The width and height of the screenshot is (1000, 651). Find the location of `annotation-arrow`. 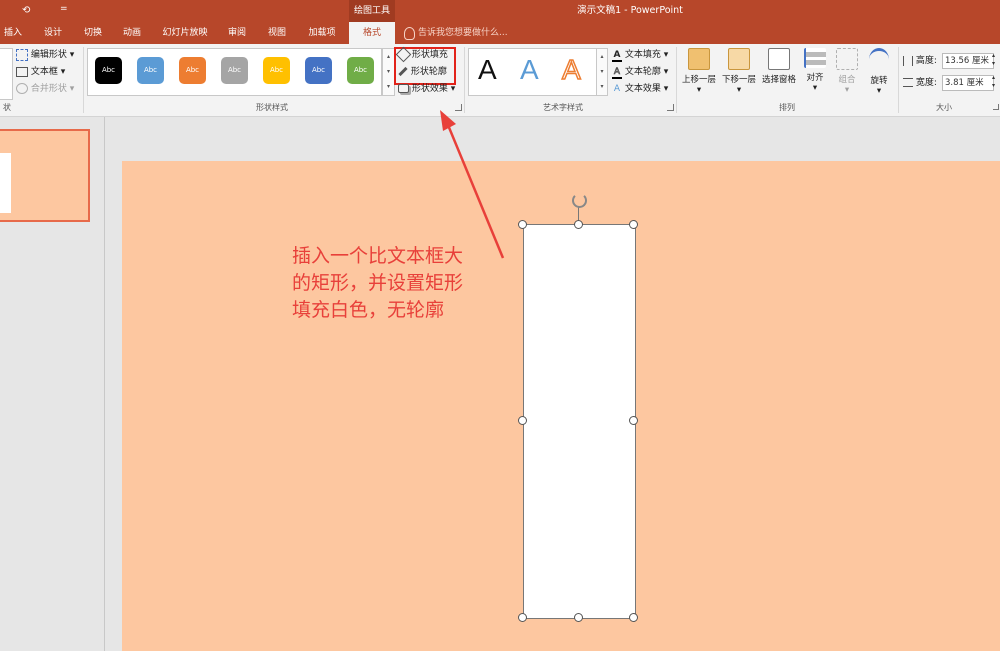

annotation-arrow is located at coordinates (472, 184).